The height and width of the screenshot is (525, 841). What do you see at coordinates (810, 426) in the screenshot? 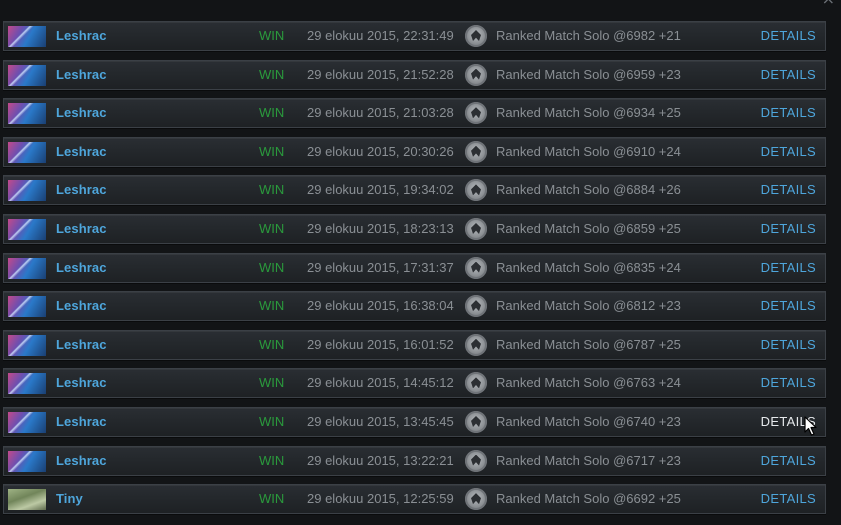
I see `mouse-cursor-icon` at bounding box center [810, 426].